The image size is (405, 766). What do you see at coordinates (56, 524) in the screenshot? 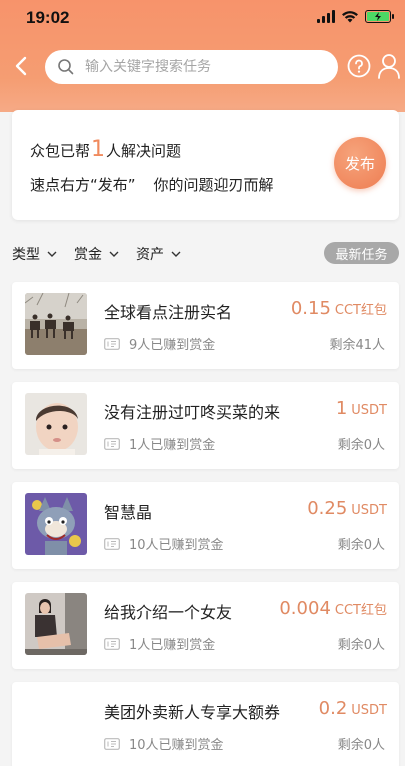
I see `task-thumbnail-cartoon-cat` at bounding box center [56, 524].